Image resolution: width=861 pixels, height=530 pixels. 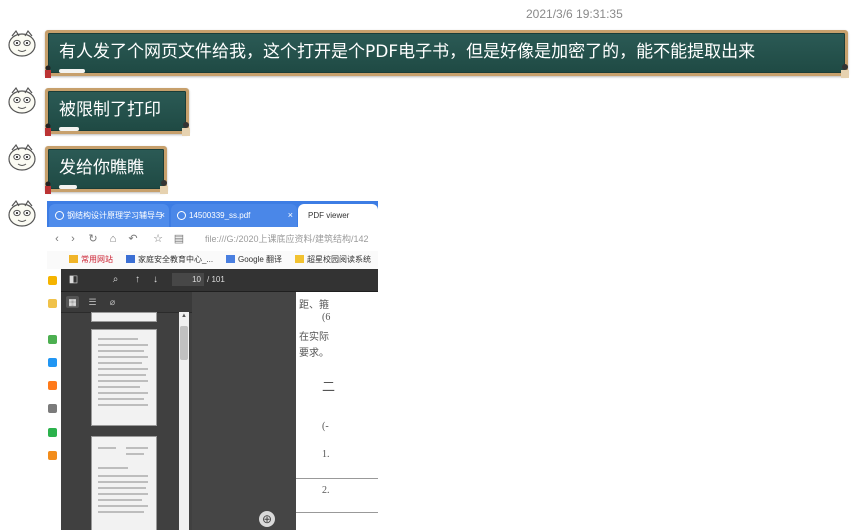 What do you see at coordinates (285, 411) in the screenshot?
I see `pdf-page-area: 距、箍 (6 在实际 要求。 二 (- 1. 2.` at bounding box center [285, 411].